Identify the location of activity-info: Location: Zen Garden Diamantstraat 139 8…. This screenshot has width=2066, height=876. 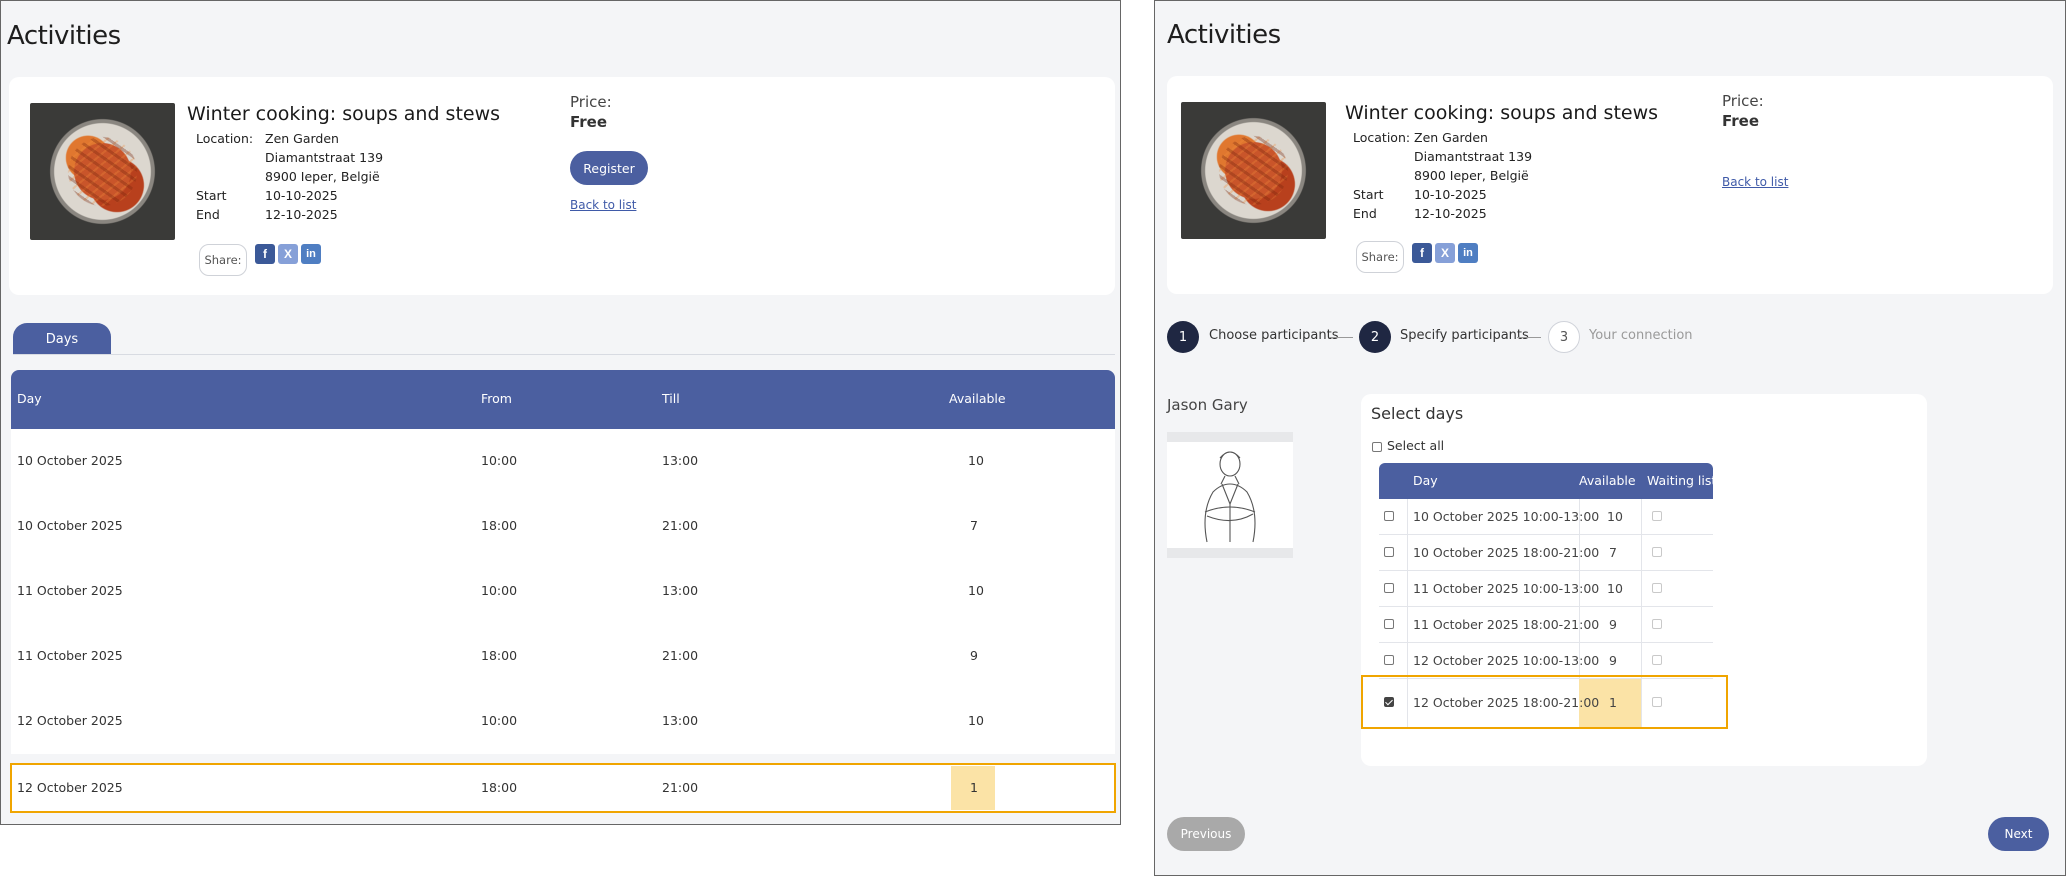
(316, 179).